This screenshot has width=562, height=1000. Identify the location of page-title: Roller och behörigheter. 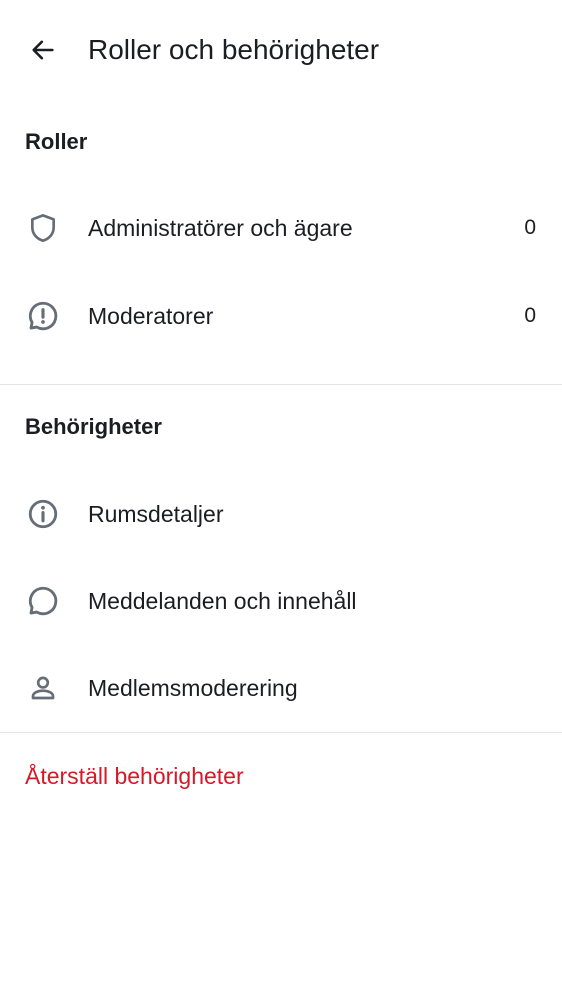
(234, 49).